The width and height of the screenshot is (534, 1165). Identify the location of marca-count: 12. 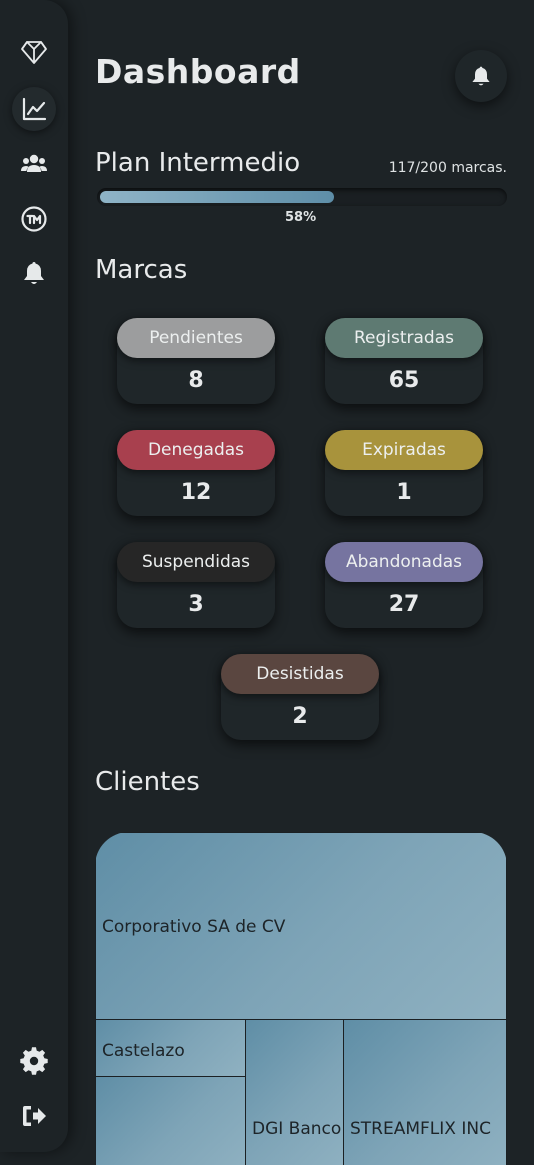
(196, 492).